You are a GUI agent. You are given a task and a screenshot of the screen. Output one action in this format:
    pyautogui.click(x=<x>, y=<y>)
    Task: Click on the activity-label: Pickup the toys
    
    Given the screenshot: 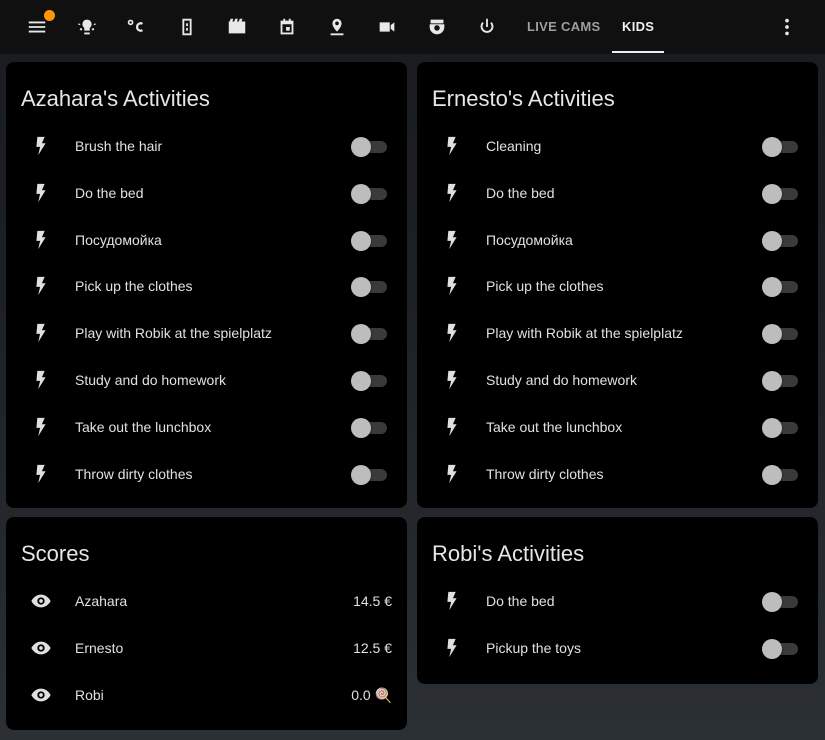 What is the action you would take?
    pyautogui.click(x=533, y=647)
    